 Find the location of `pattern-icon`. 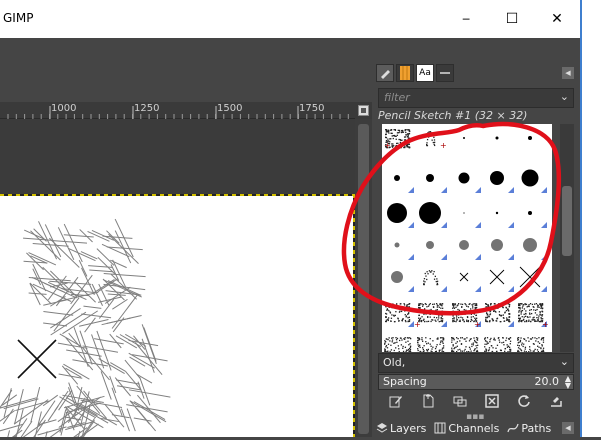

pattern-icon is located at coordinates (405, 73).